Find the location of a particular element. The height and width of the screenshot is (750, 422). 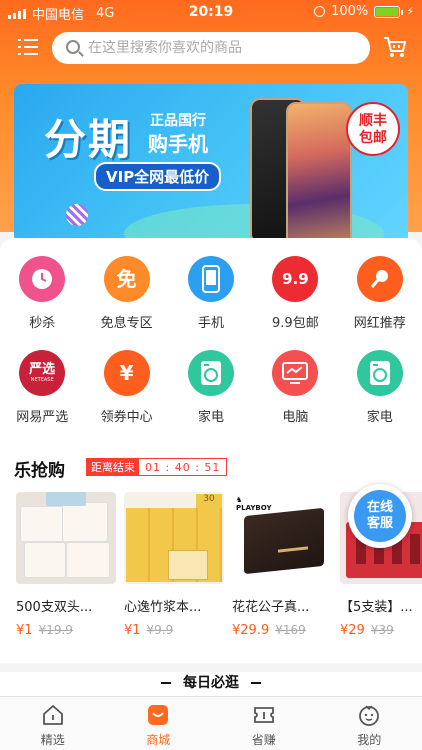

banner-badge-text: 顺丰包邮 is located at coordinates (373, 129).